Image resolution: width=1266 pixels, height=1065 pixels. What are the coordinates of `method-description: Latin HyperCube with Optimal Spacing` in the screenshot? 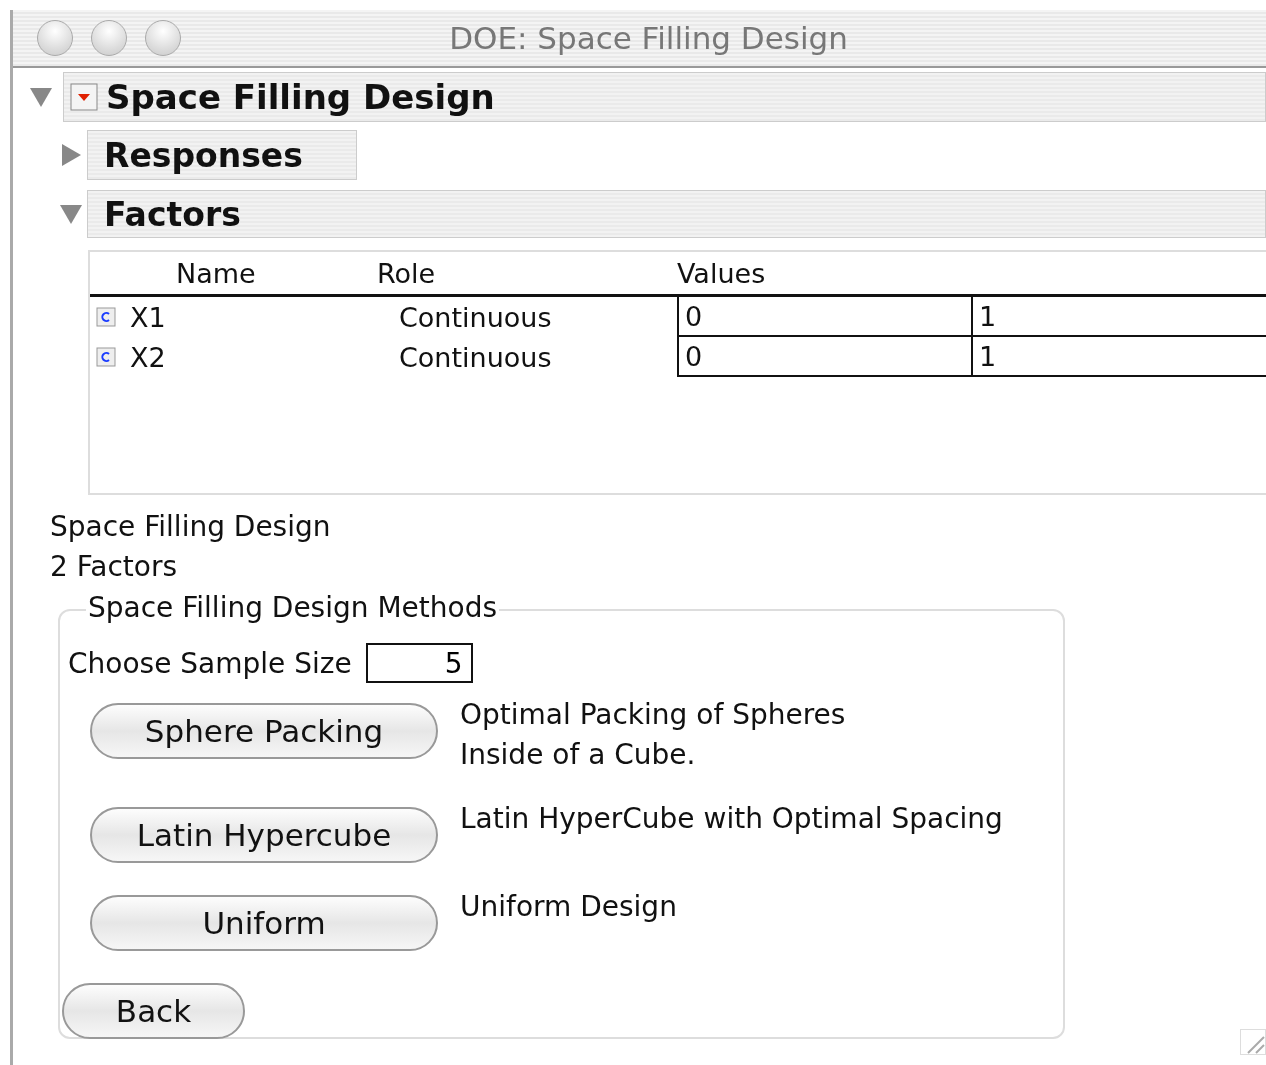 It's located at (731, 819).